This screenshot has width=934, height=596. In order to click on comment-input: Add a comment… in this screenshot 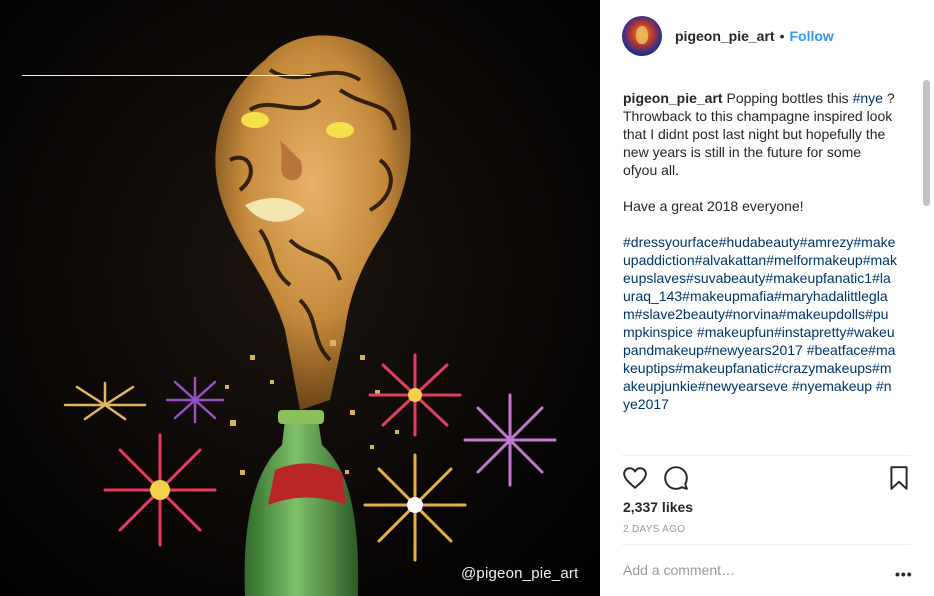, I will do `click(679, 570)`.